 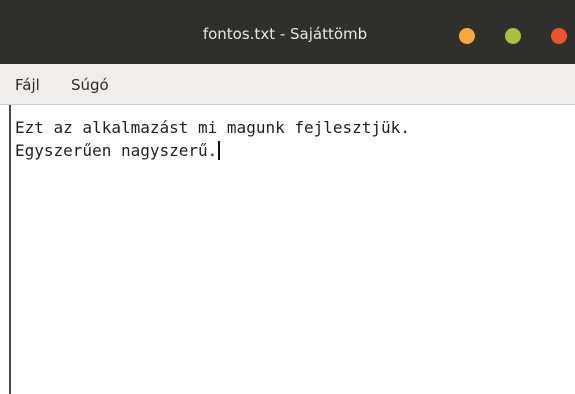 I want to click on window-title: fontos.txt - Sajáttömb, so click(x=285, y=34).